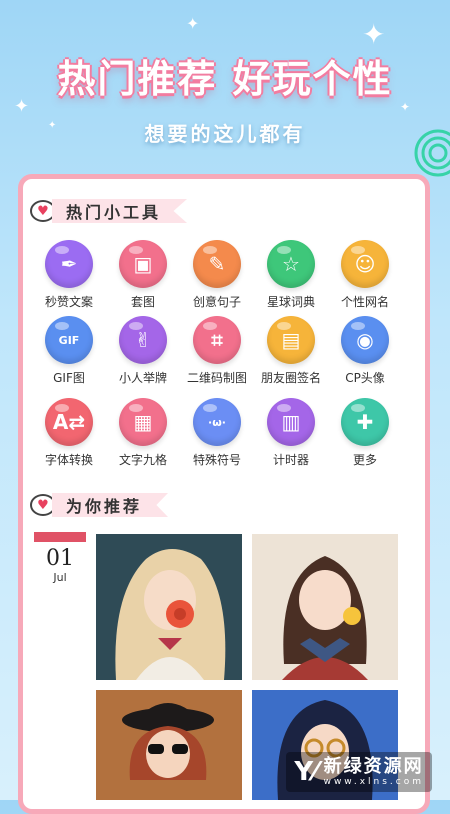  What do you see at coordinates (373, 782) in the screenshot?
I see `watermark-url: www.xlns.com` at bounding box center [373, 782].